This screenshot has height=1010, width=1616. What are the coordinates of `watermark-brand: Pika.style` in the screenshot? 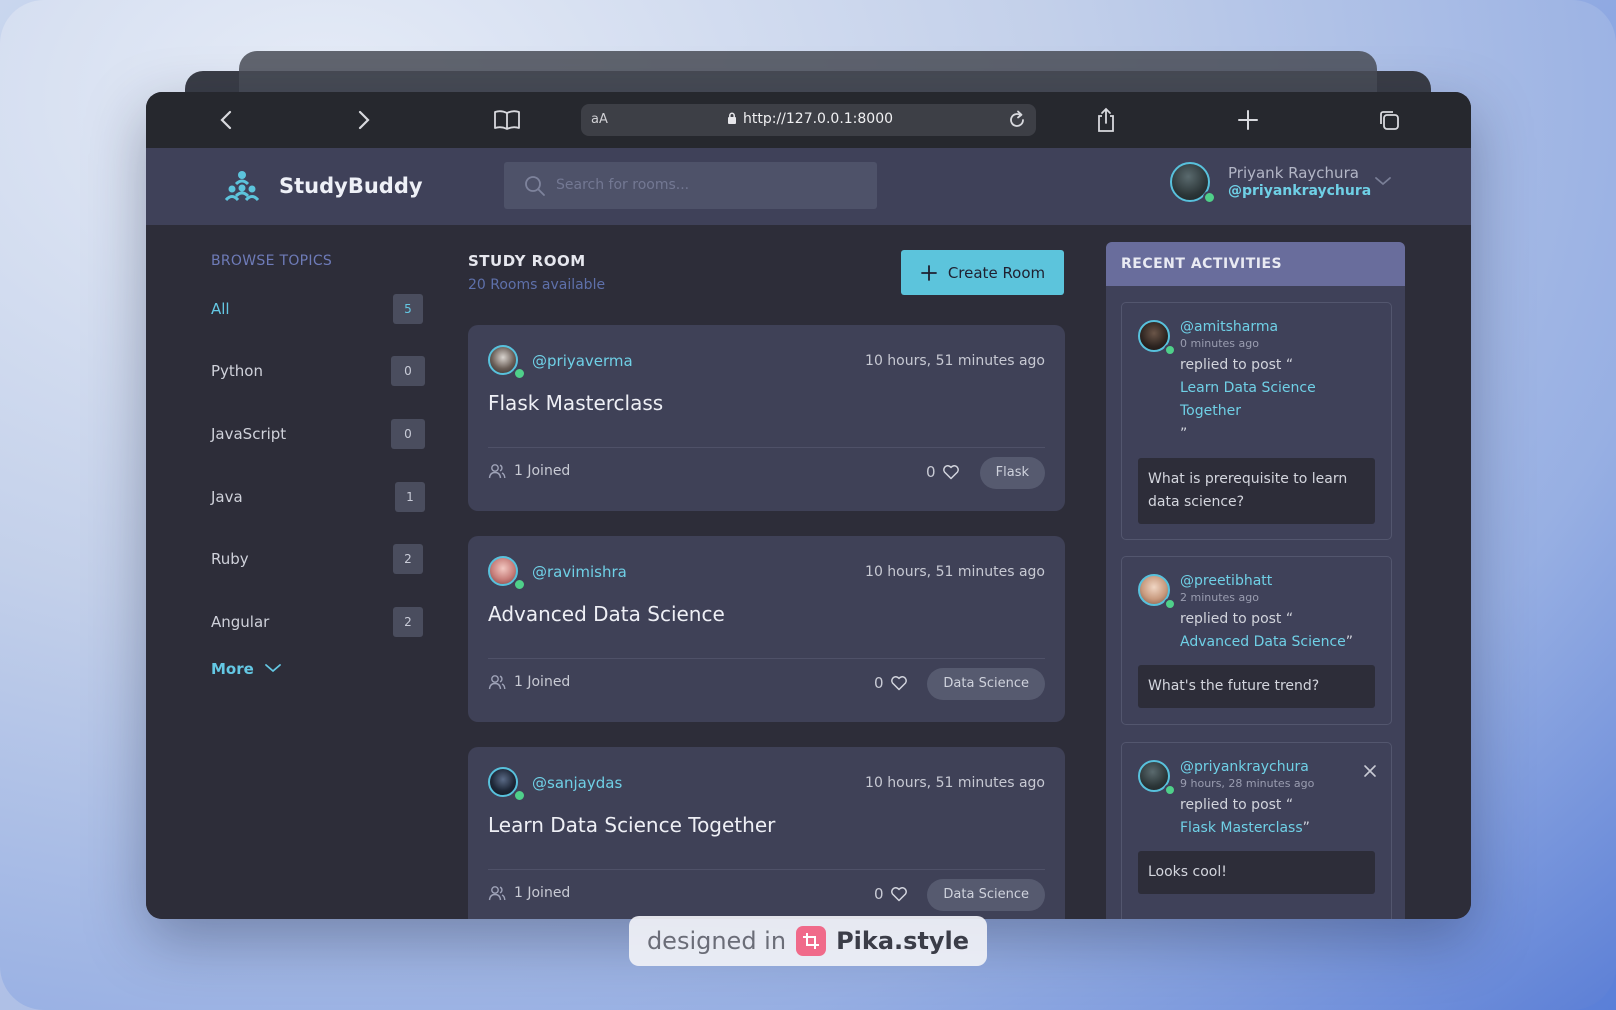 It's located at (903, 941).